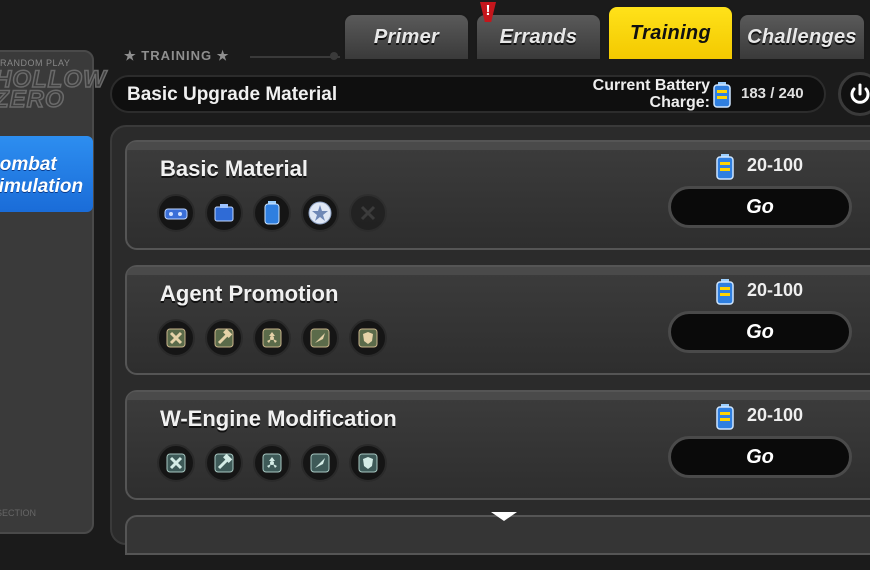  What do you see at coordinates (224, 213) in the screenshot?
I see `blue-case-icon` at bounding box center [224, 213].